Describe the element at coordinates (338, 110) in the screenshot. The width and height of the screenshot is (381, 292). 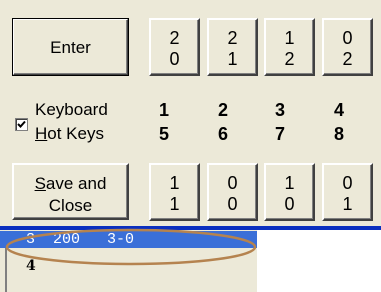
I see `hotkey-number: 4` at that location.